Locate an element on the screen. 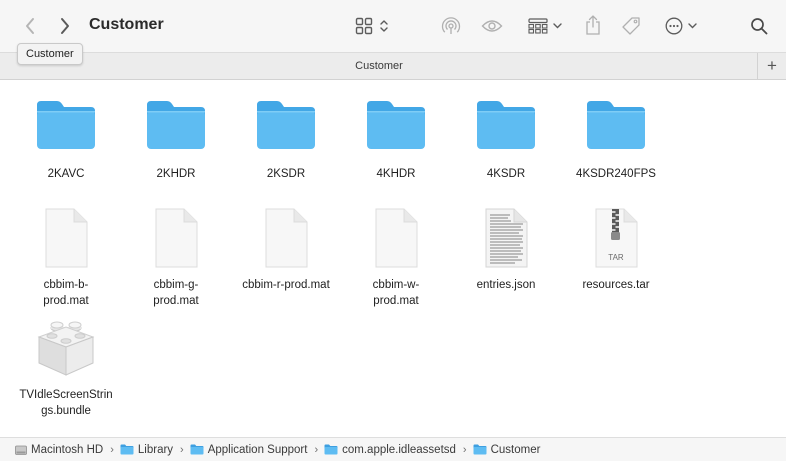 The width and height of the screenshot is (786, 461). quick-look-button is located at coordinates (492, 26).